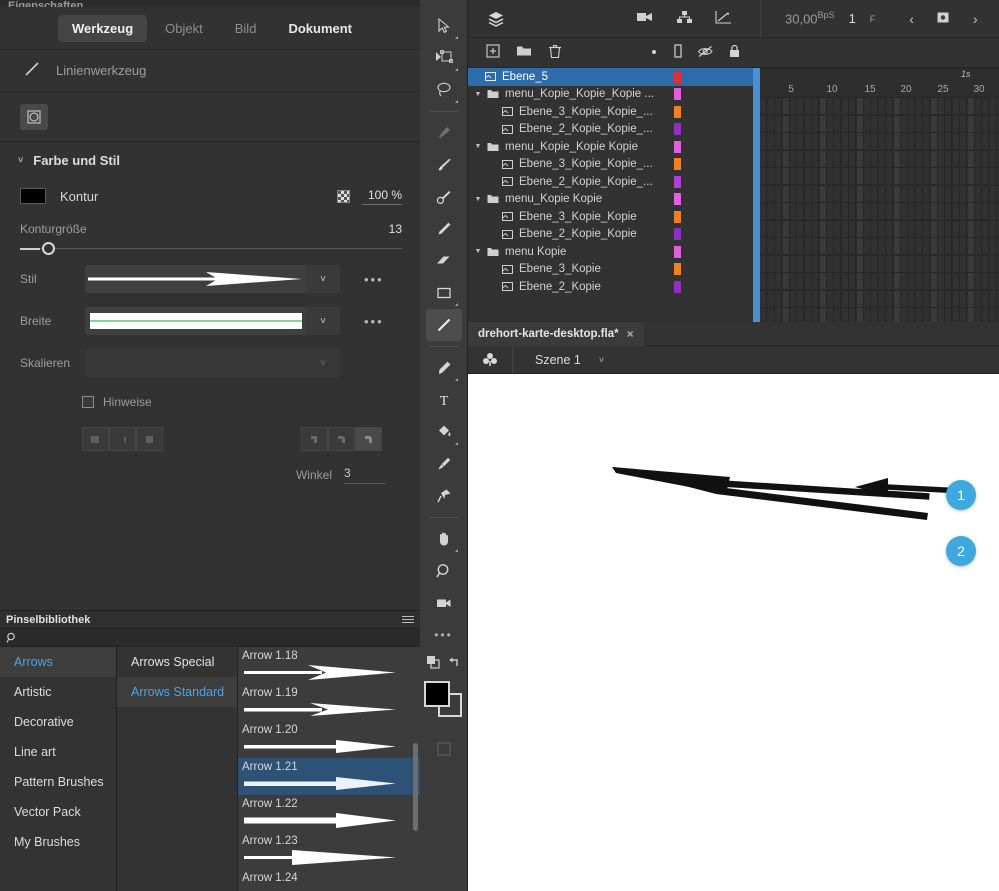 This screenshot has width=999, height=891. I want to click on lock-column-header, so click(734, 52).